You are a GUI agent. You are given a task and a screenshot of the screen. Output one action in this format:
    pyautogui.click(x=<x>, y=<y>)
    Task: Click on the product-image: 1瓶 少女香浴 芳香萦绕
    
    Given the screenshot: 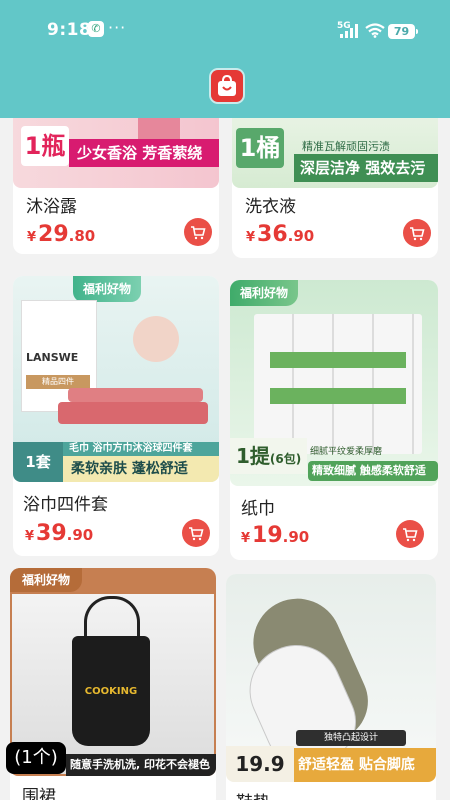 What is the action you would take?
    pyautogui.click(x=116, y=153)
    